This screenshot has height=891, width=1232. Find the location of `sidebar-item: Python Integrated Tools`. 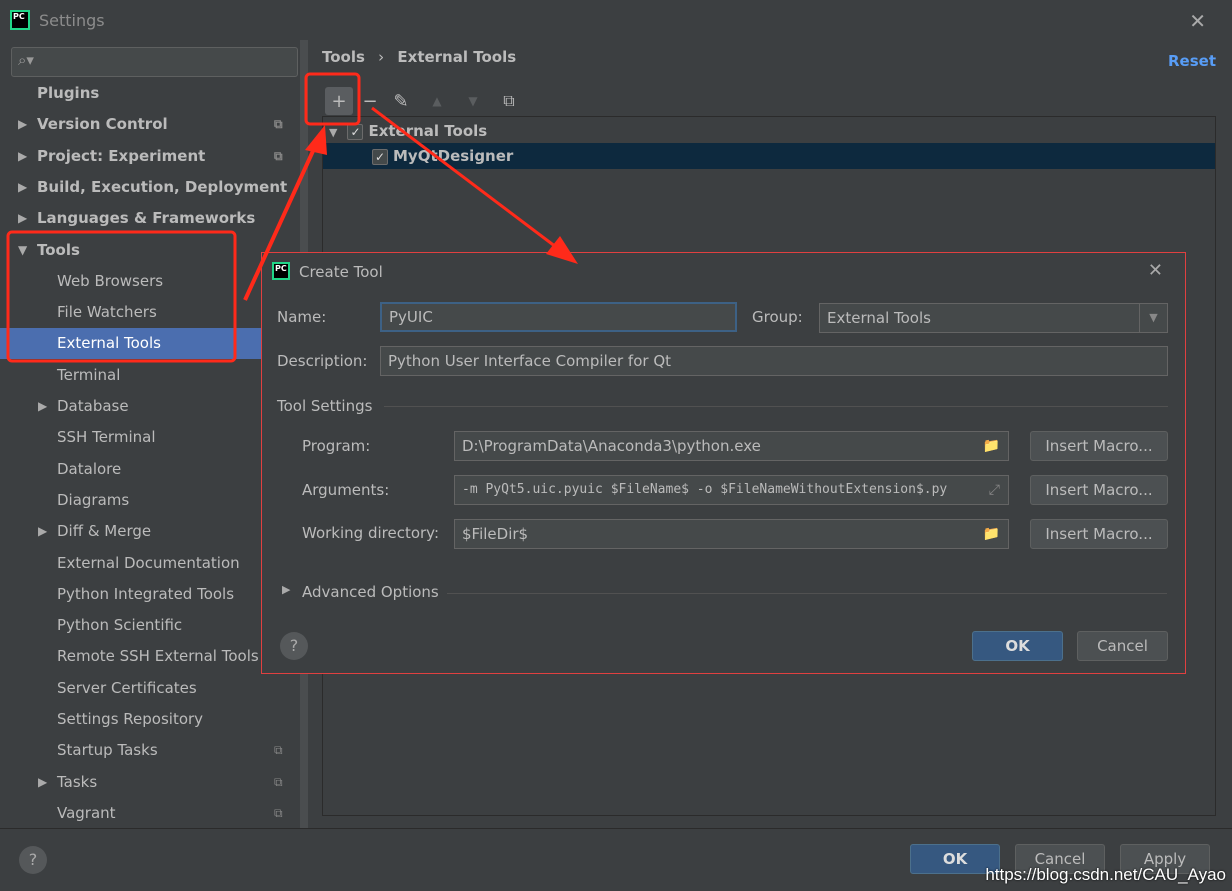

sidebar-item: Python Integrated Tools is located at coordinates (150, 594).